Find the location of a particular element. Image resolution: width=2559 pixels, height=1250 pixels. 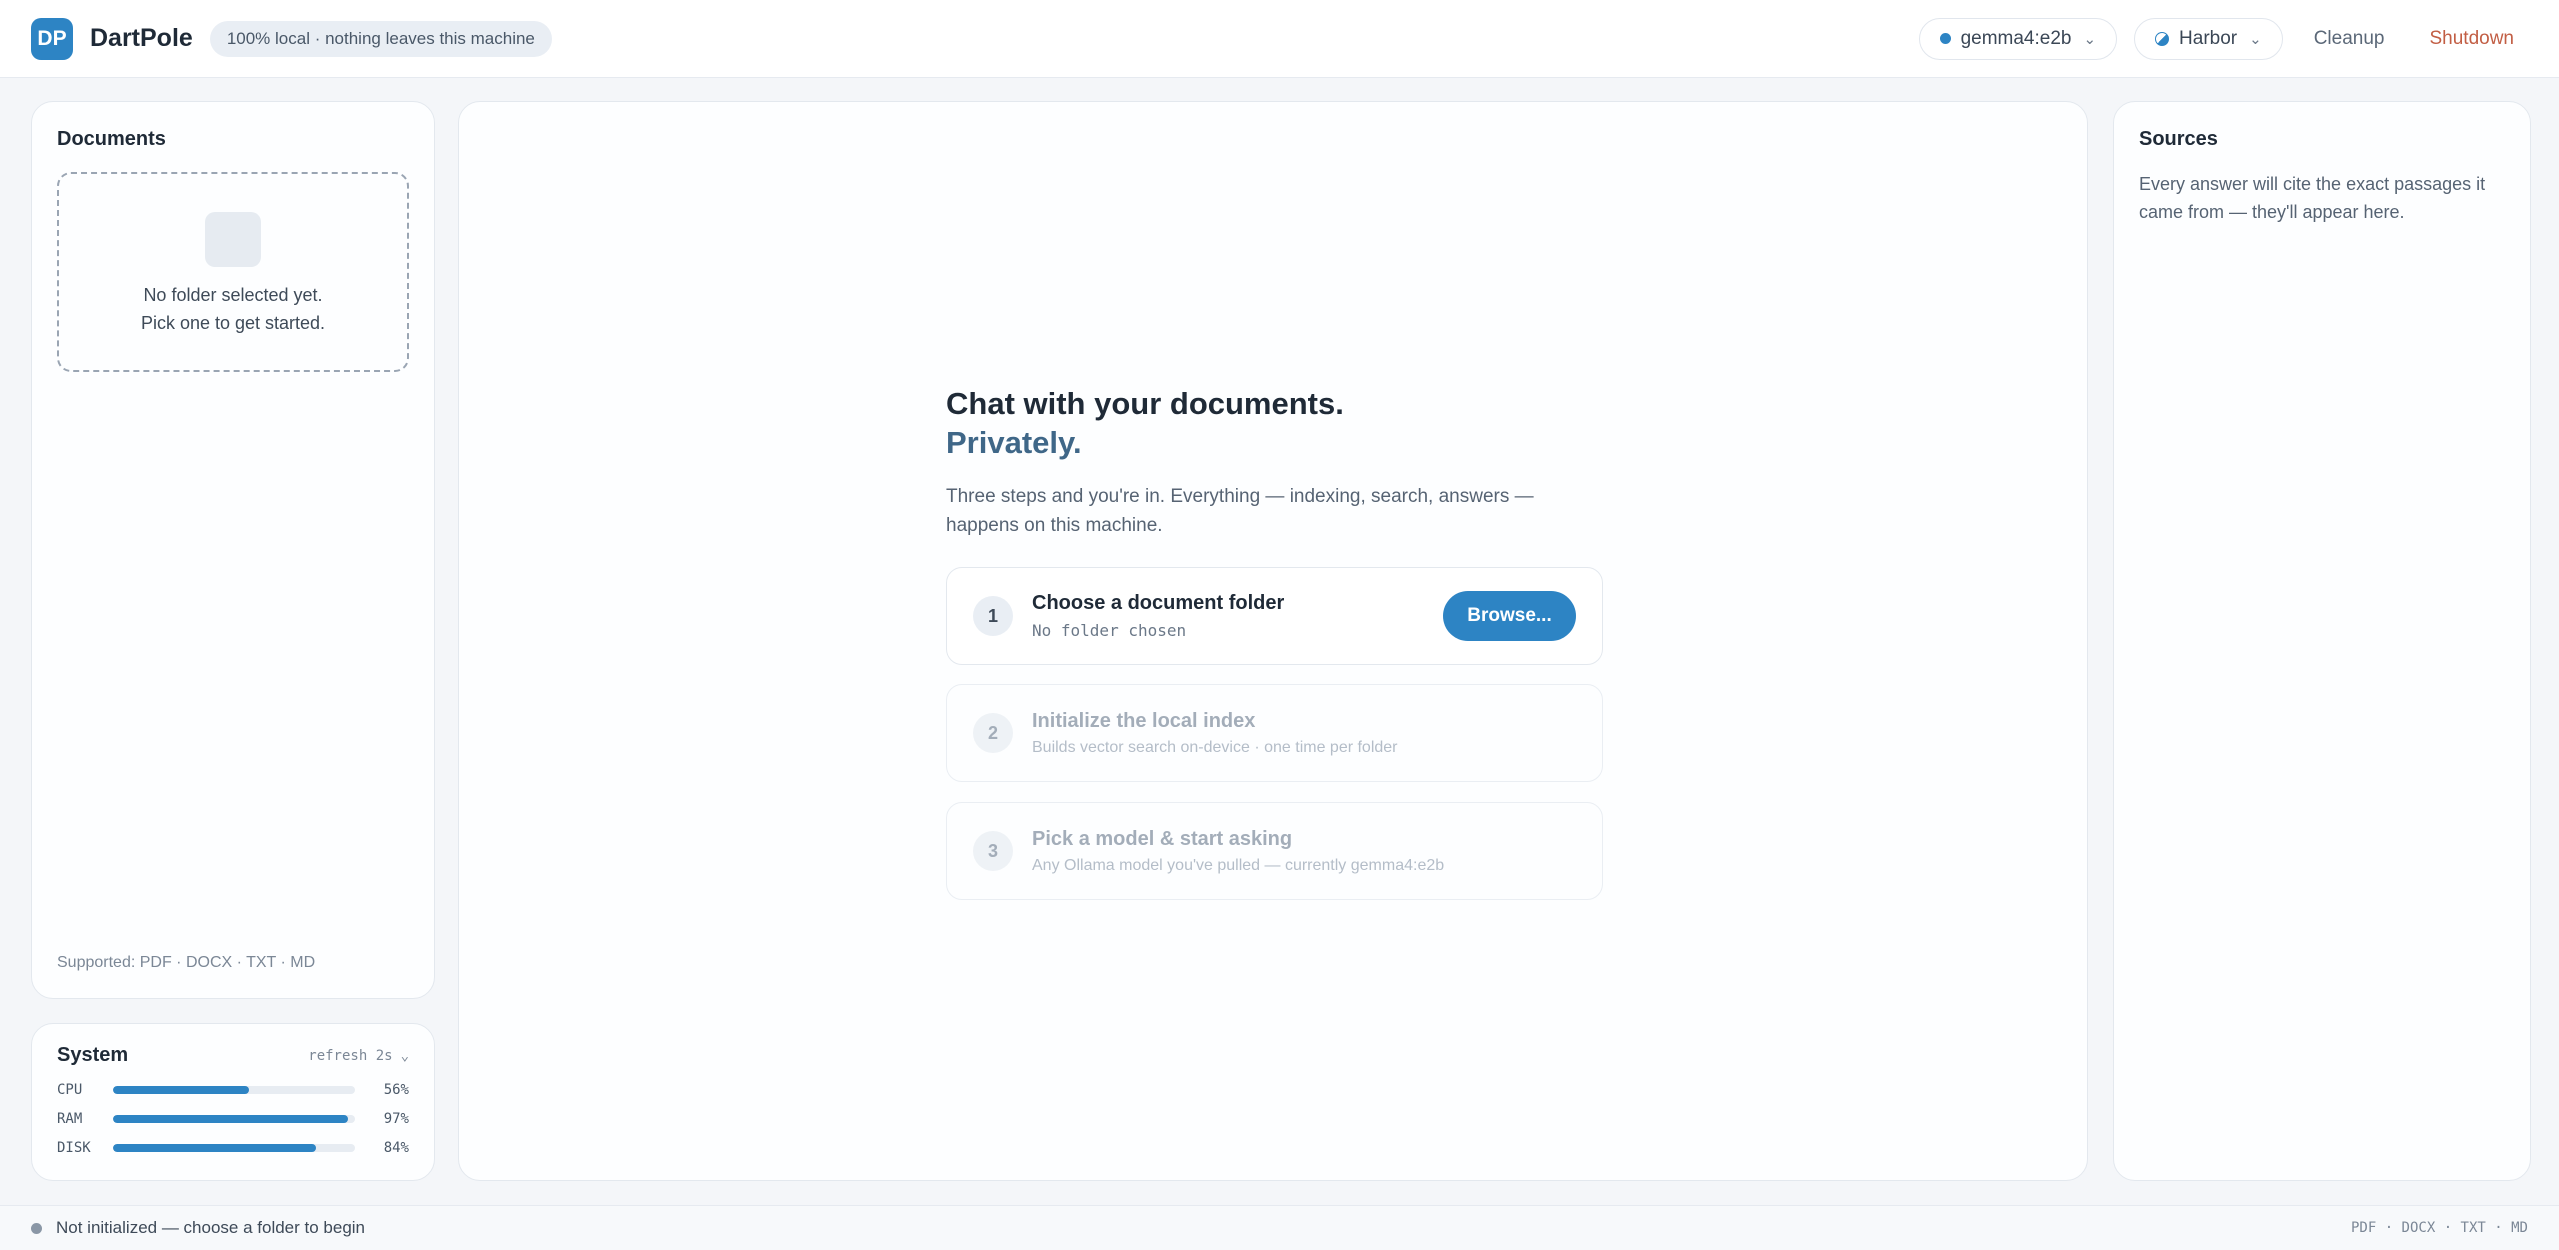

refresh-label: refresh 2s is located at coordinates (350, 1055).